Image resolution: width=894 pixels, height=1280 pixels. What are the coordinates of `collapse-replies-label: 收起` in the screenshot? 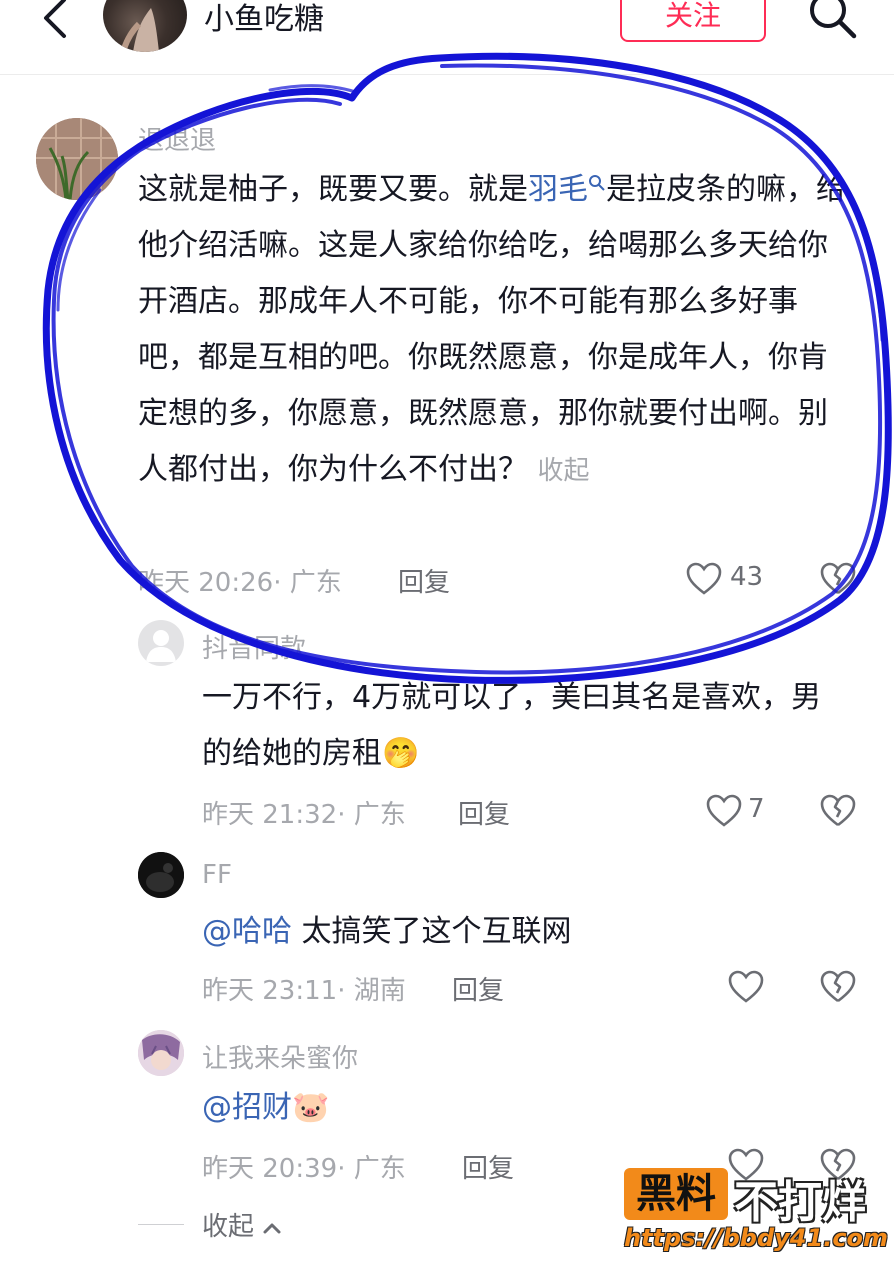 It's located at (242, 1224).